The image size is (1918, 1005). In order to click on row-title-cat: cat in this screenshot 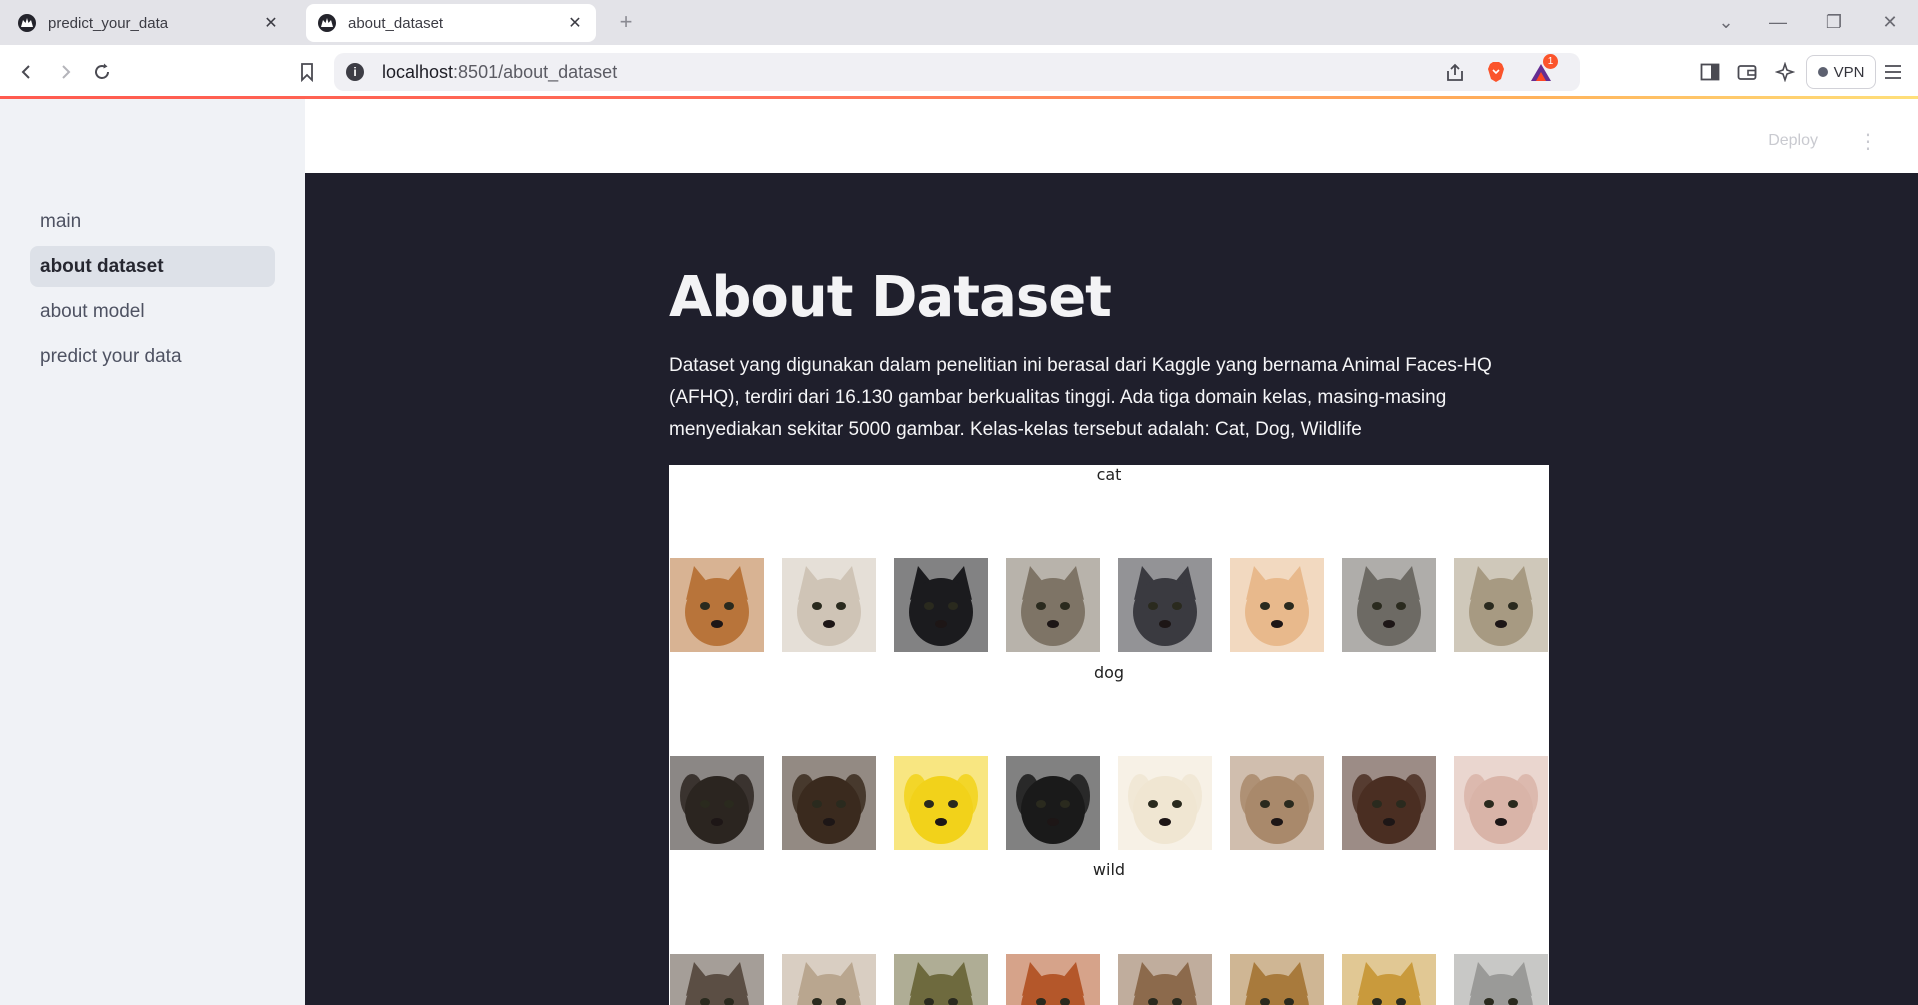, I will do `click(1109, 474)`.